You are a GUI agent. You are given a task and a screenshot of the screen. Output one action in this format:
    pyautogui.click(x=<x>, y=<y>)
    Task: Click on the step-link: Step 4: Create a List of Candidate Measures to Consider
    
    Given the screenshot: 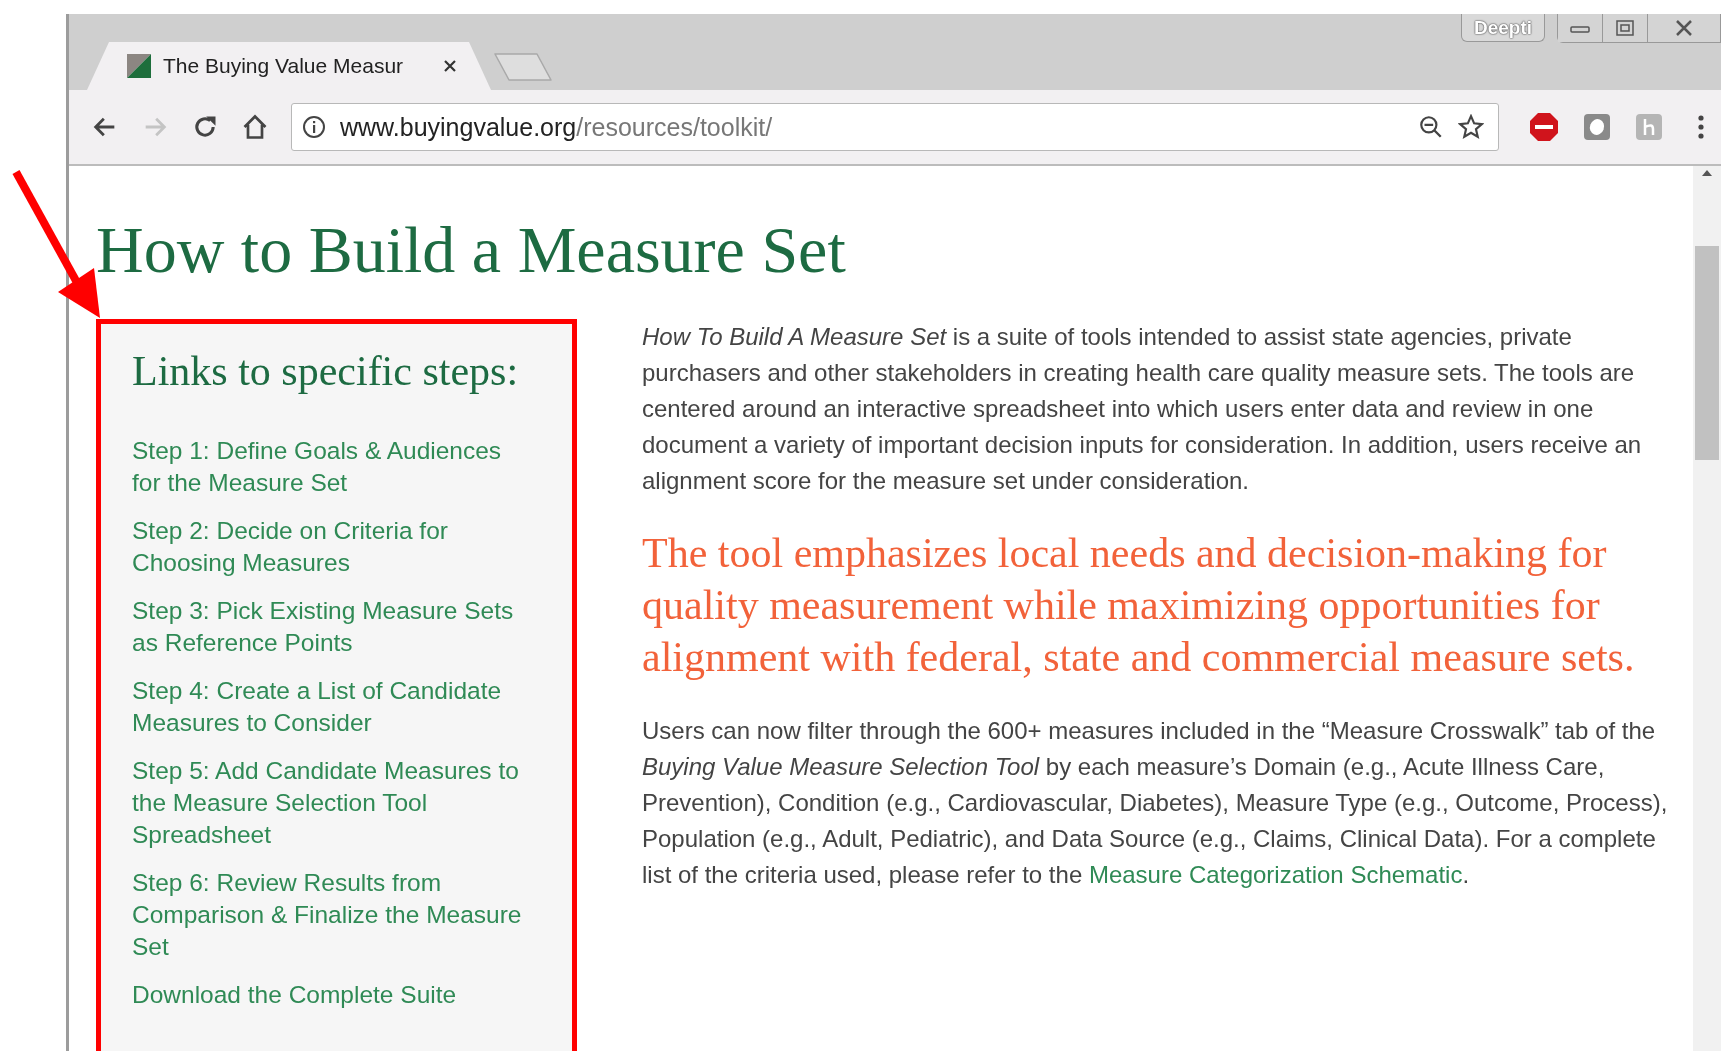 What is the action you would take?
    pyautogui.click(x=334, y=706)
    